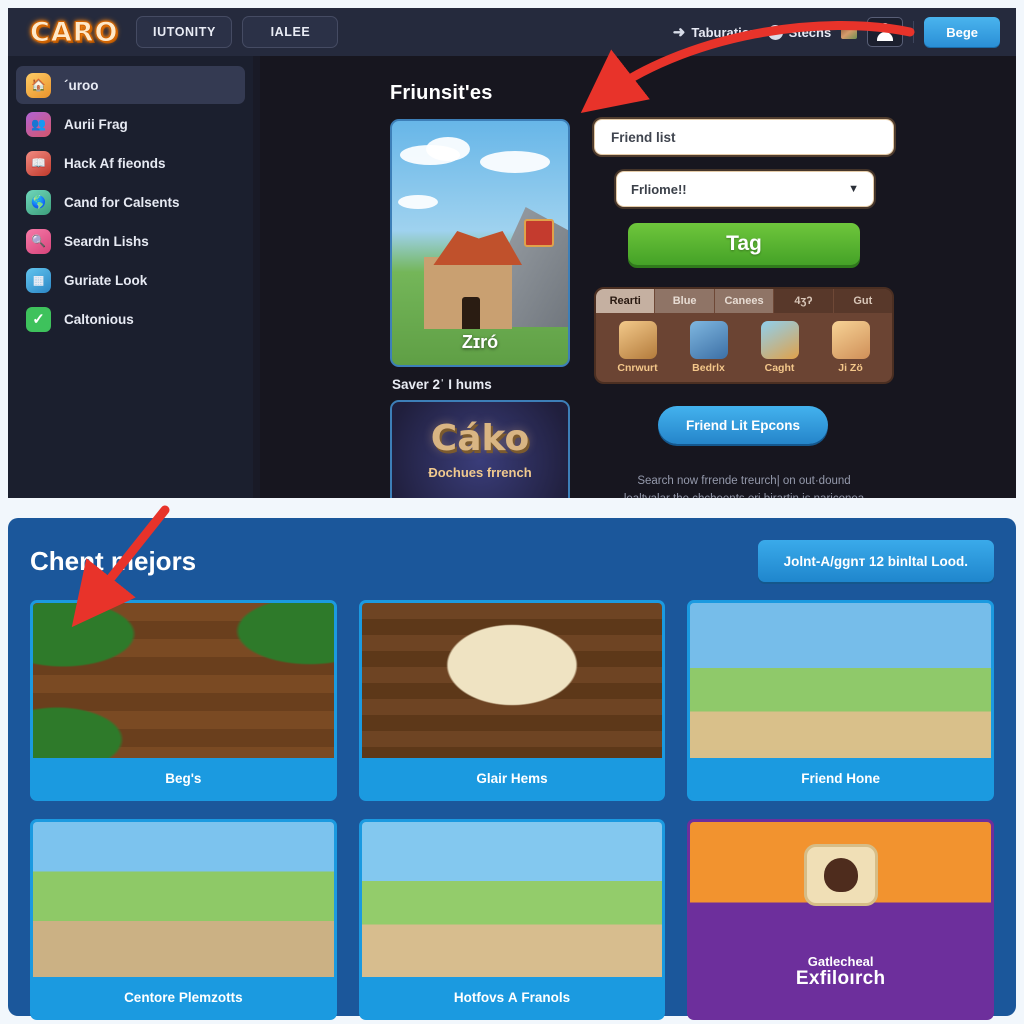 Image resolution: width=1024 pixels, height=1024 pixels. What do you see at coordinates (838, 32) in the screenshot?
I see `top-bar-right-group: ➜ Taburation i Stecns Bege` at bounding box center [838, 32].